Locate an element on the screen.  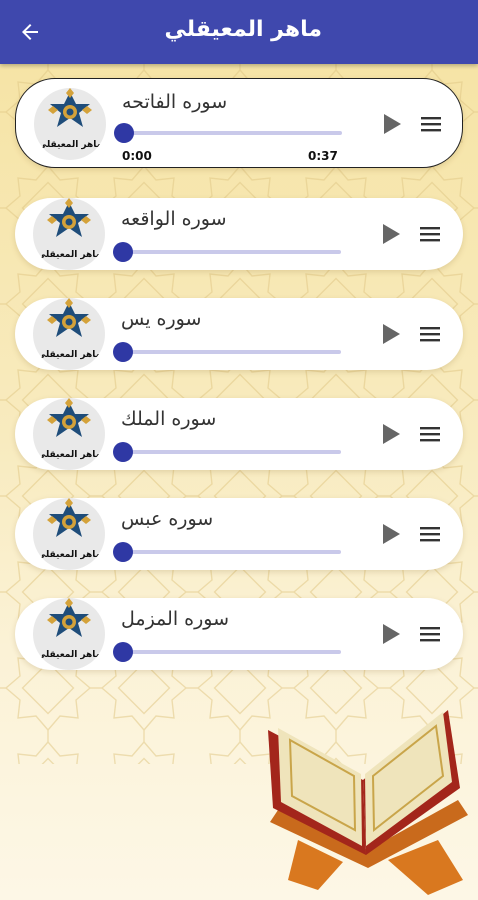
surah-name: سوره الواقعه is located at coordinates (174, 219).